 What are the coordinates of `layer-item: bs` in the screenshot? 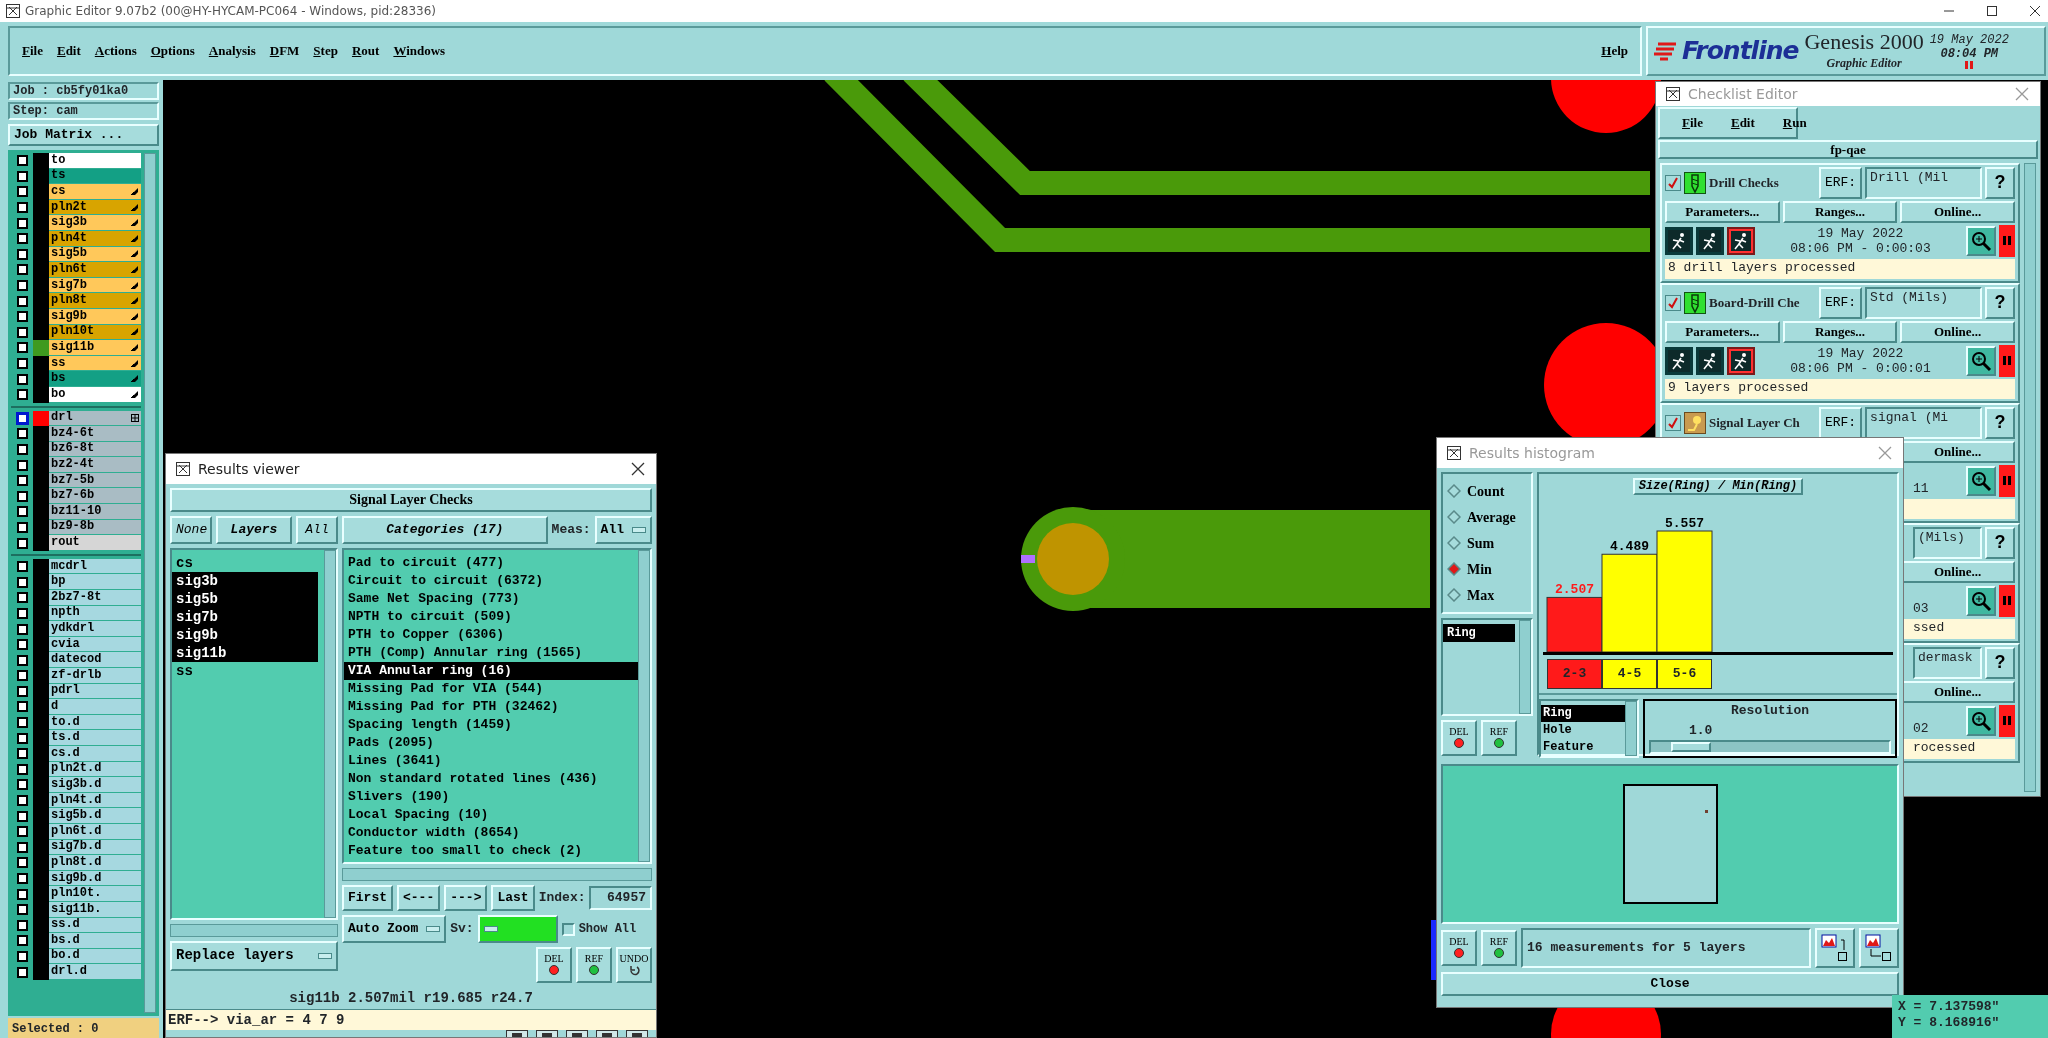 It's located at (95, 379).